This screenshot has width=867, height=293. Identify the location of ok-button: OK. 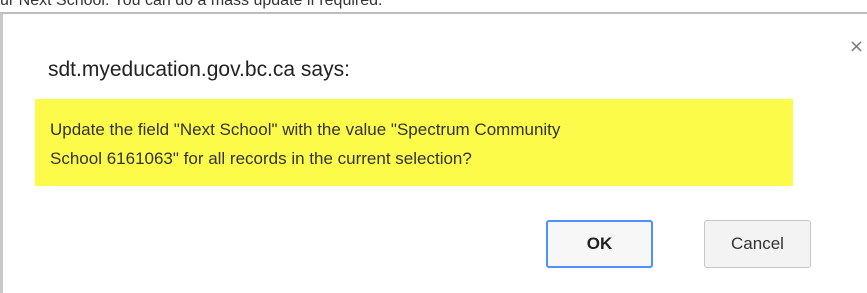
(599, 244).